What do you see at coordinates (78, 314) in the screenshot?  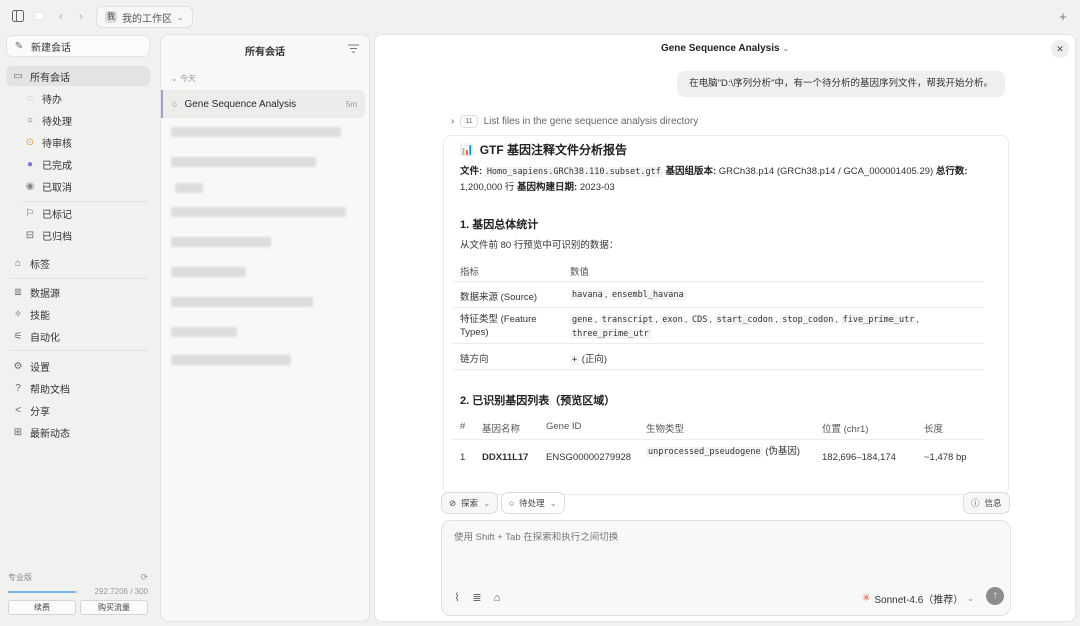 I see `sidebar-item-skills: ✧ 技能` at bounding box center [78, 314].